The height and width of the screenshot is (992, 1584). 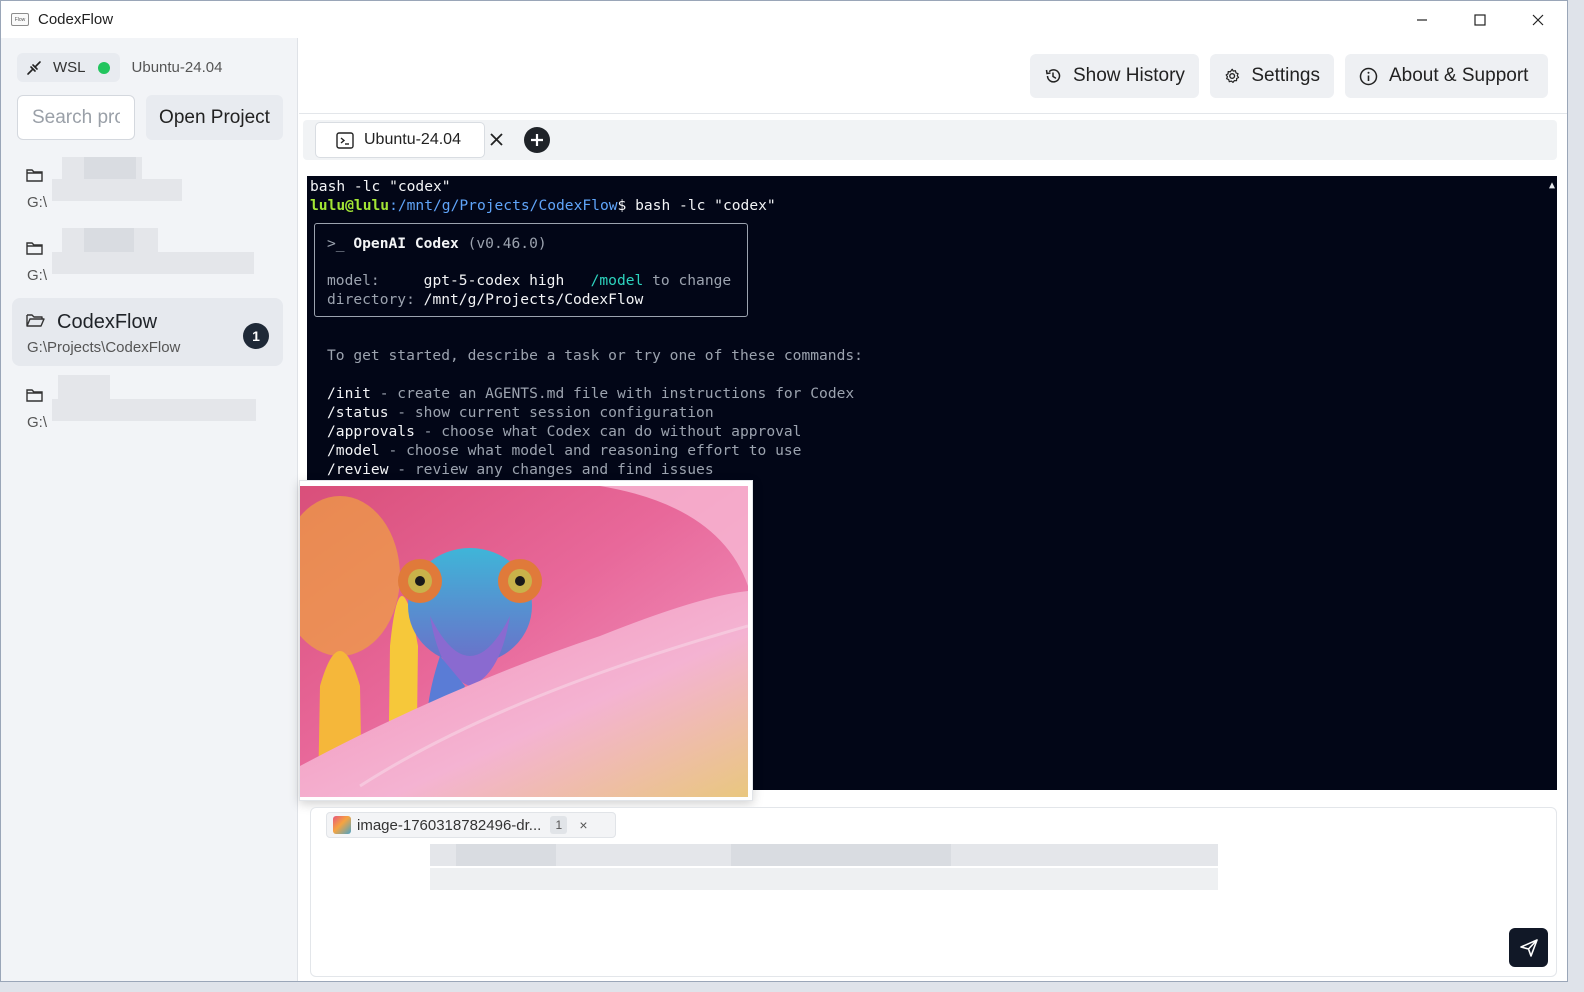 I want to click on maximize-icon, so click(x=1480, y=19).